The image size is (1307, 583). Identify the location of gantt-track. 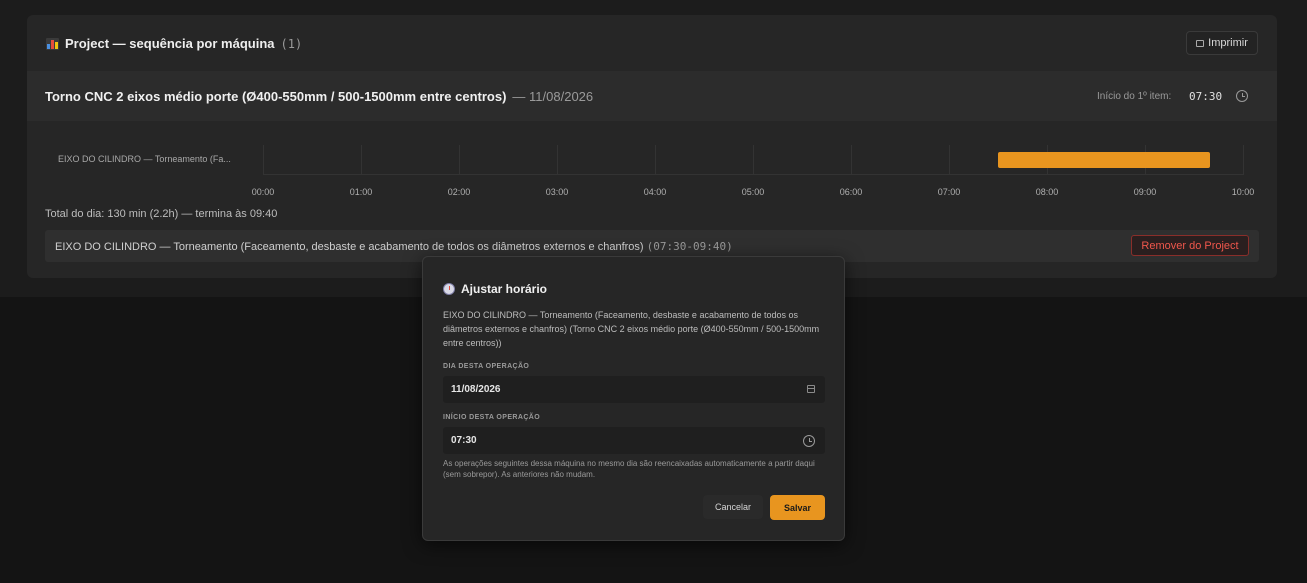
(753, 160).